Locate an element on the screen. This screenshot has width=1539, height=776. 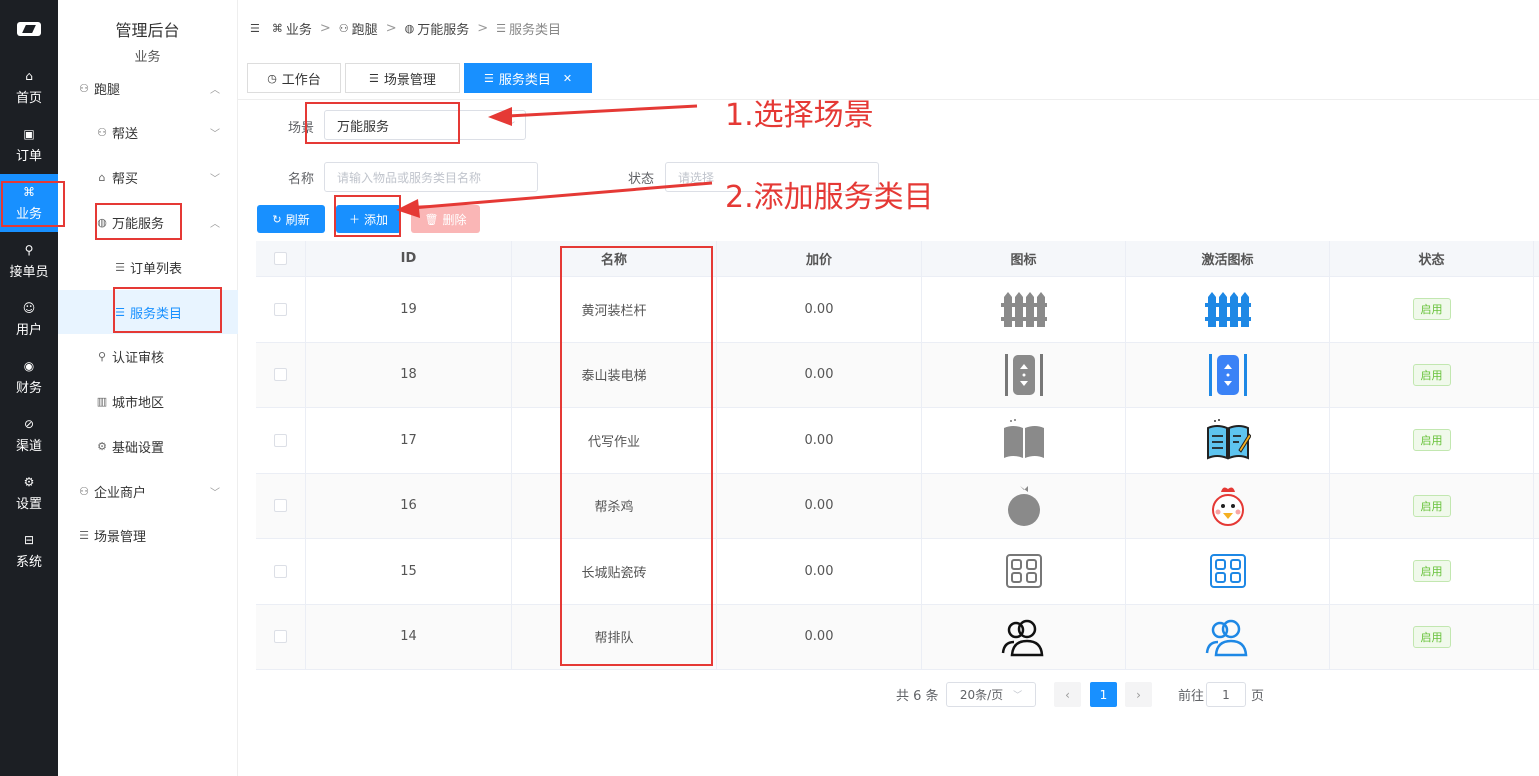
rail-item-rider: ⚲ 接单员 is located at coordinates (29, 261).